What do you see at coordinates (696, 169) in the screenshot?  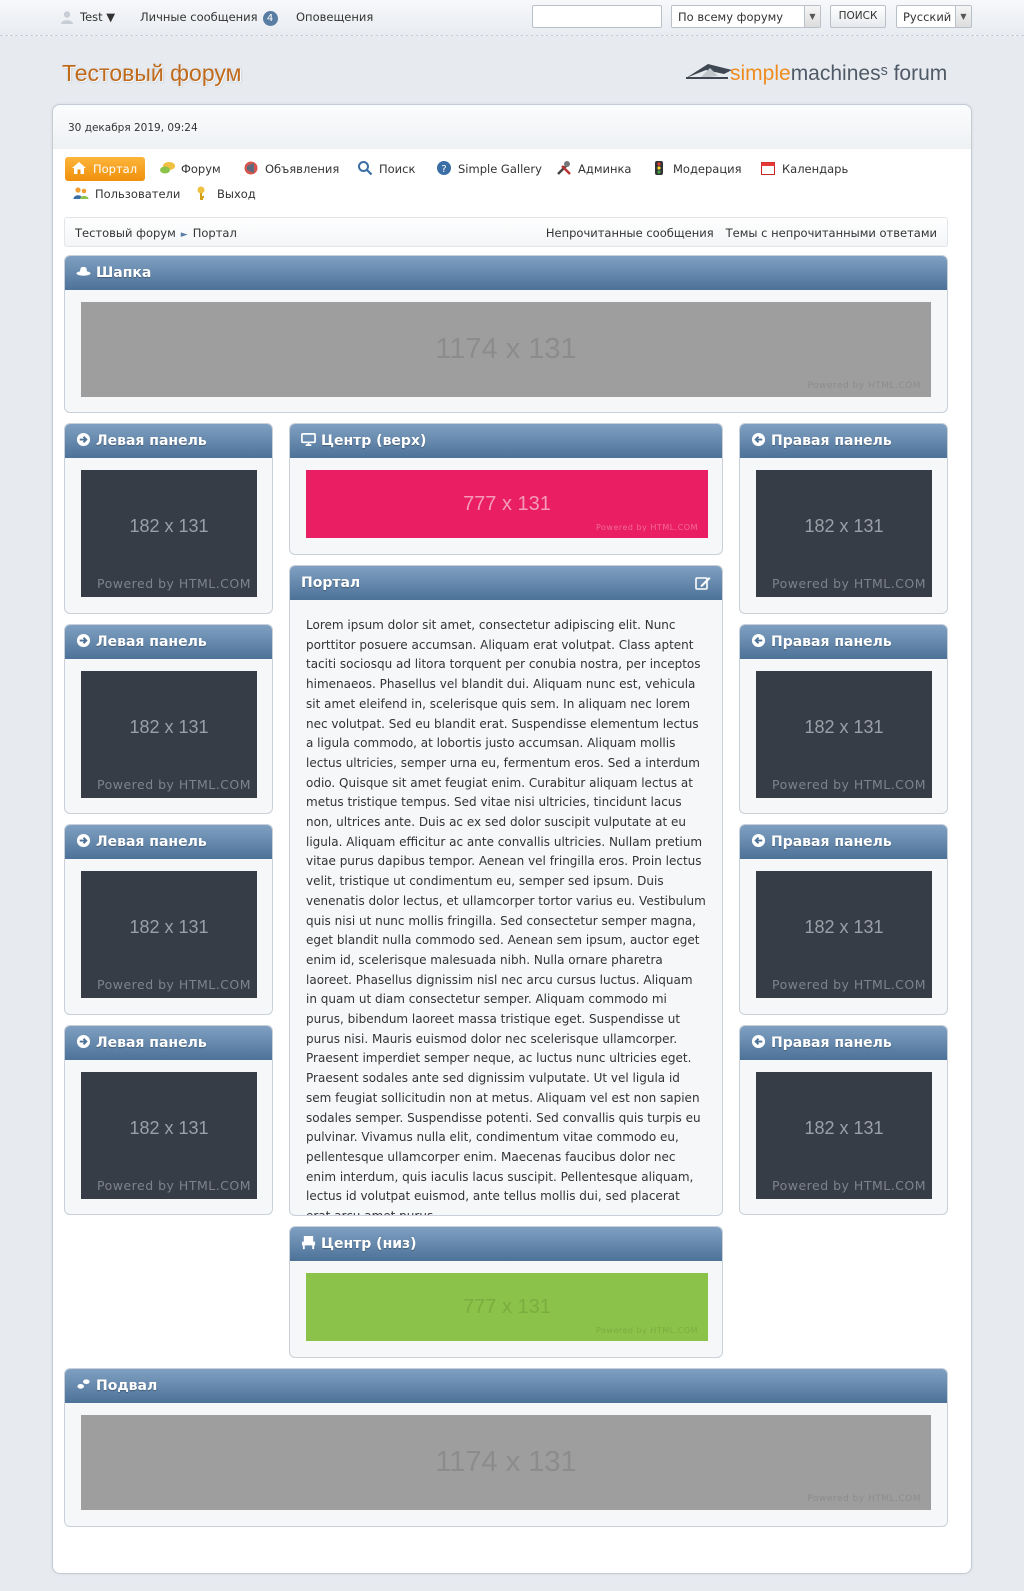 I see `menu-moderation: Модерация` at bounding box center [696, 169].